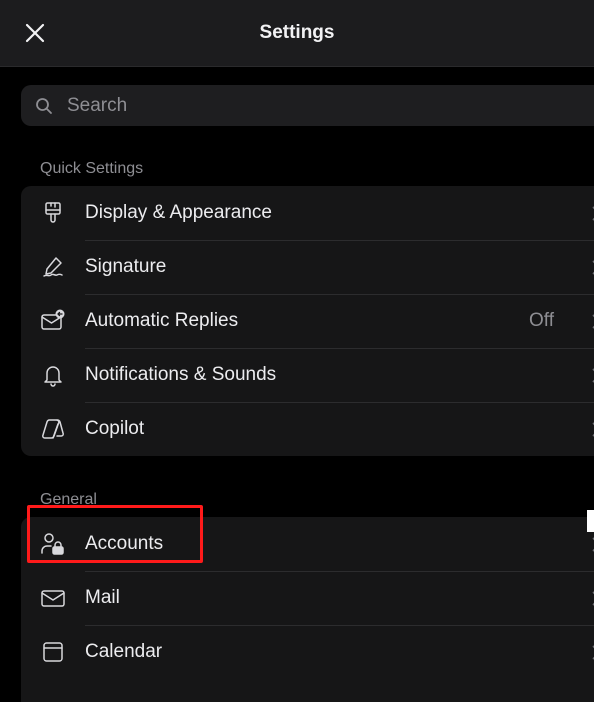 This screenshot has height=702, width=594. I want to click on signature-pen-icon, so click(53, 267).